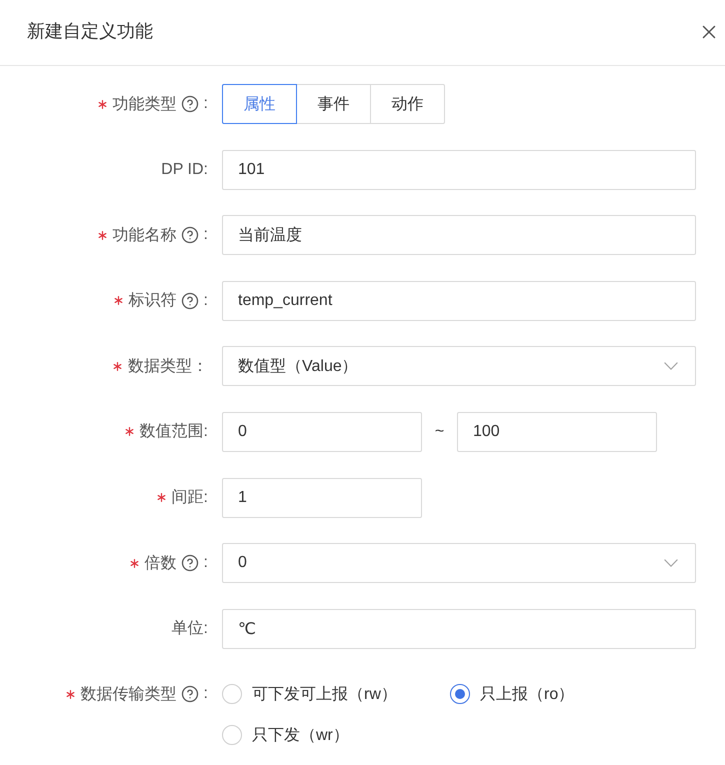 The image size is (725, 765). Describe the element at coordinates (459, 563) in the screenshot. I see `select-field: 0` at that location.